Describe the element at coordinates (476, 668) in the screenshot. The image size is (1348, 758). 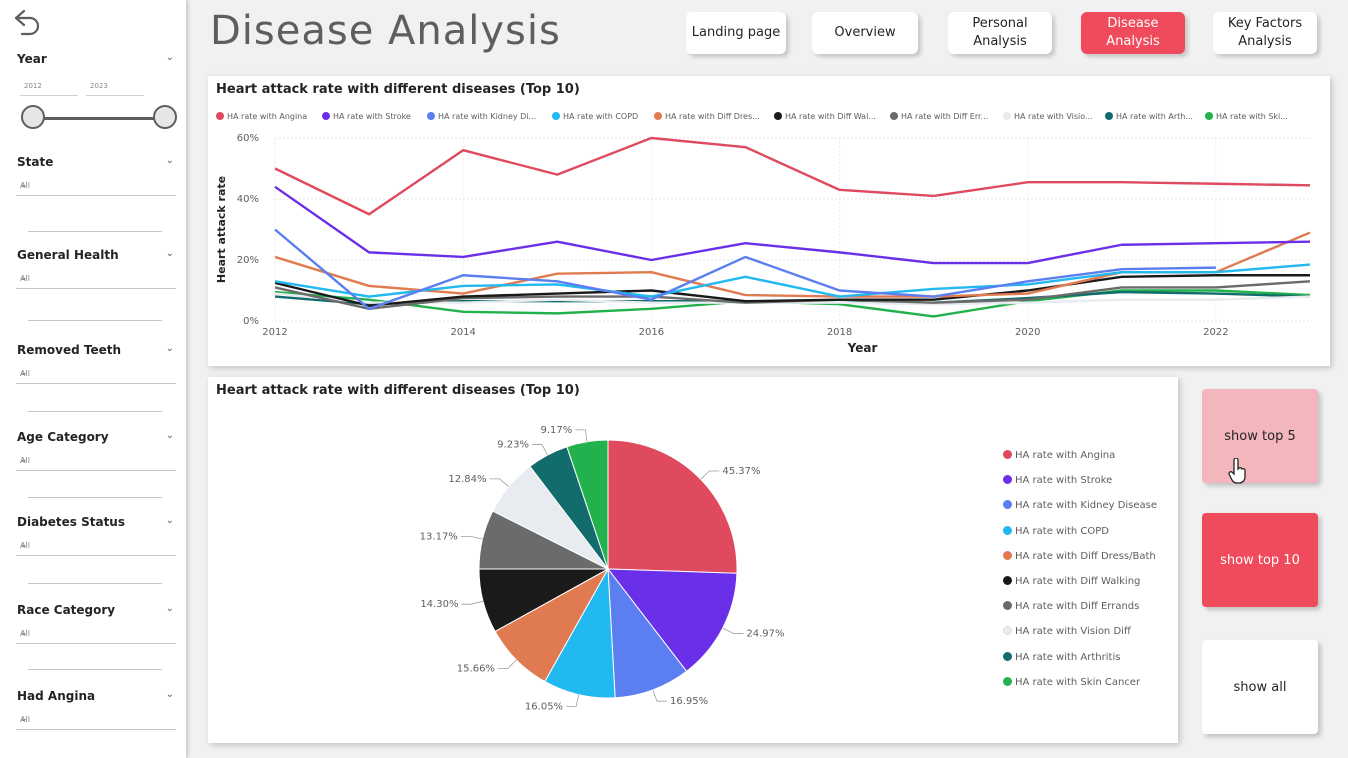
I see `pie-data-label: 15.66%` at that location.